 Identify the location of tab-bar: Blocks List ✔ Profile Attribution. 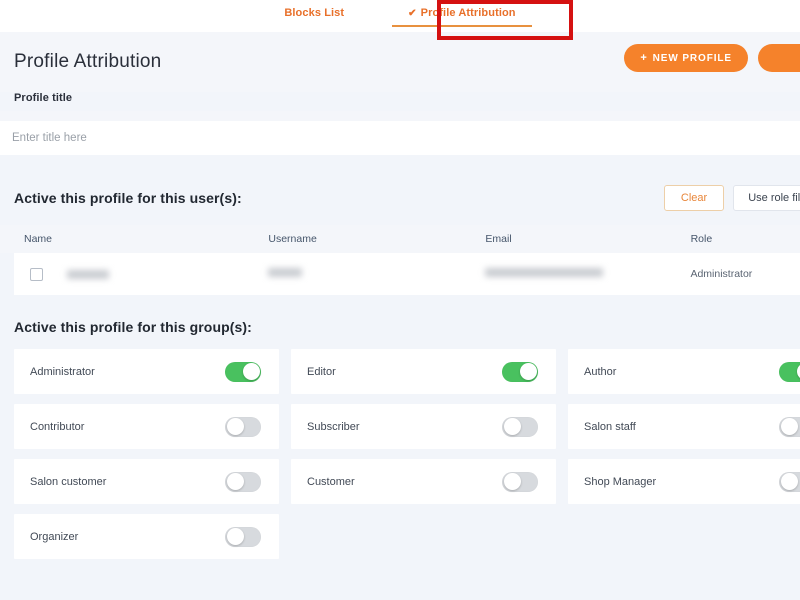
(400, 16).